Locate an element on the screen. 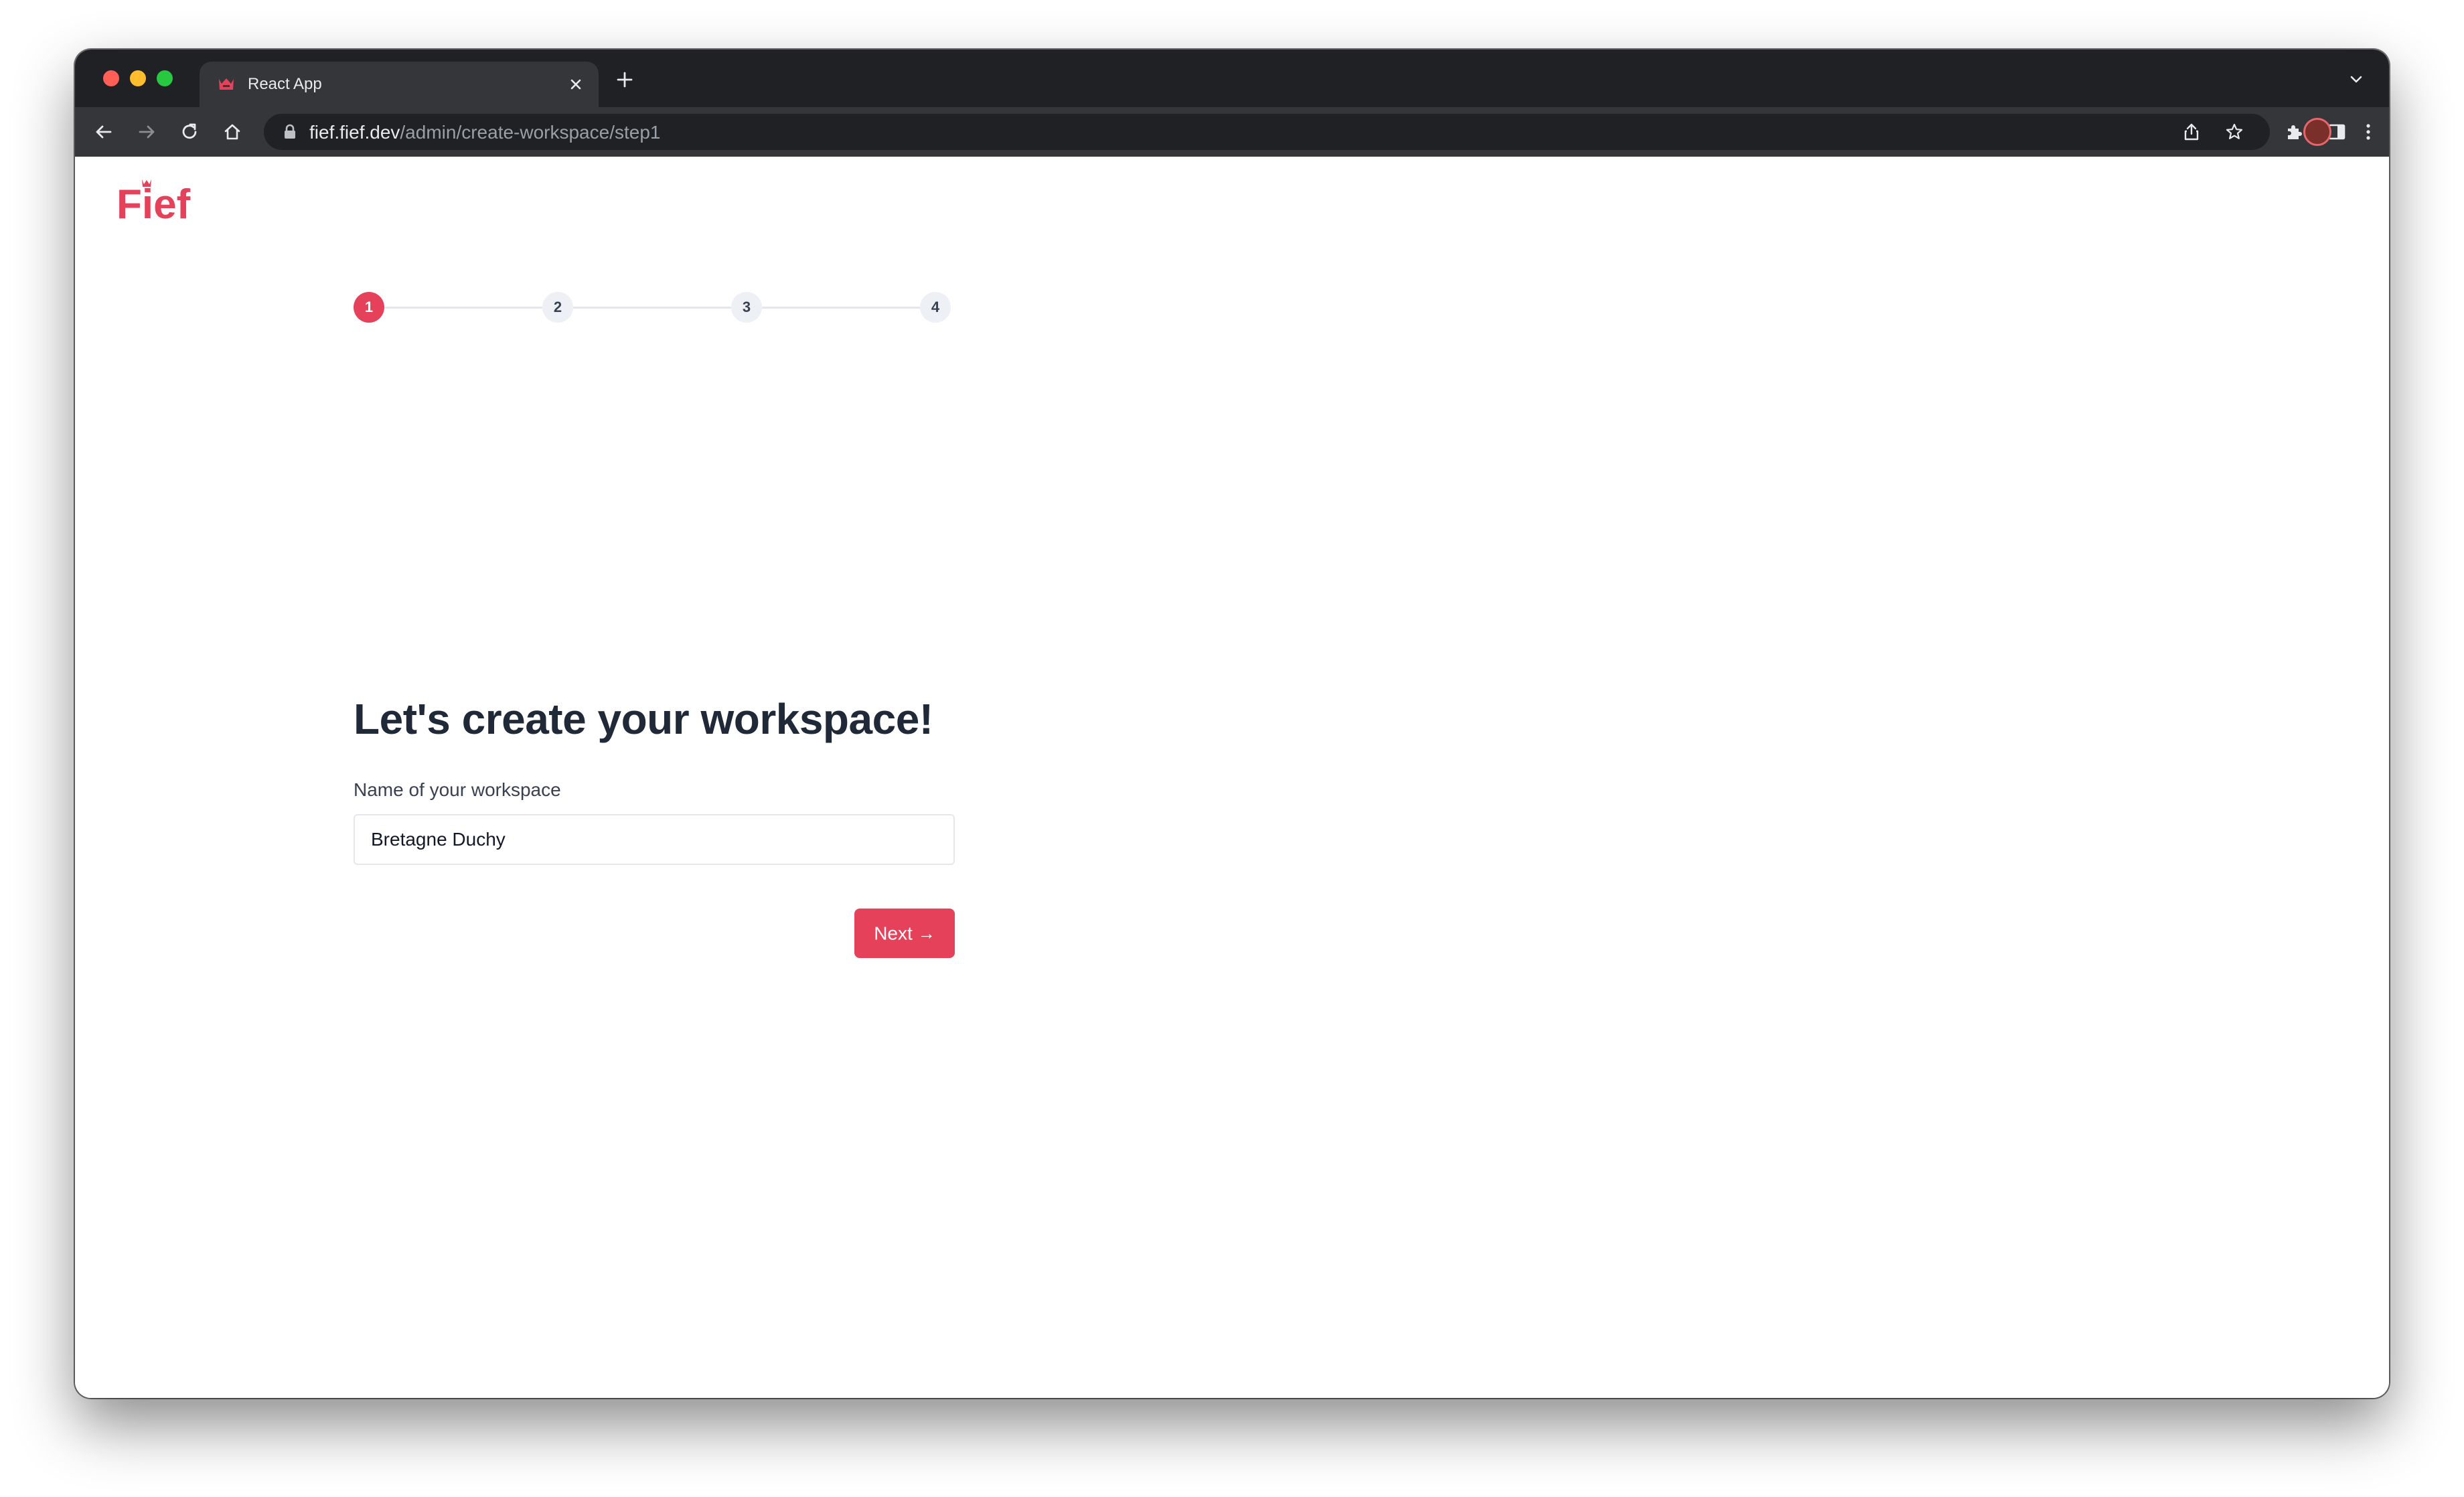 The image size is (2464, 1497). logo-text: Fief is located at coordinates (154, 202).